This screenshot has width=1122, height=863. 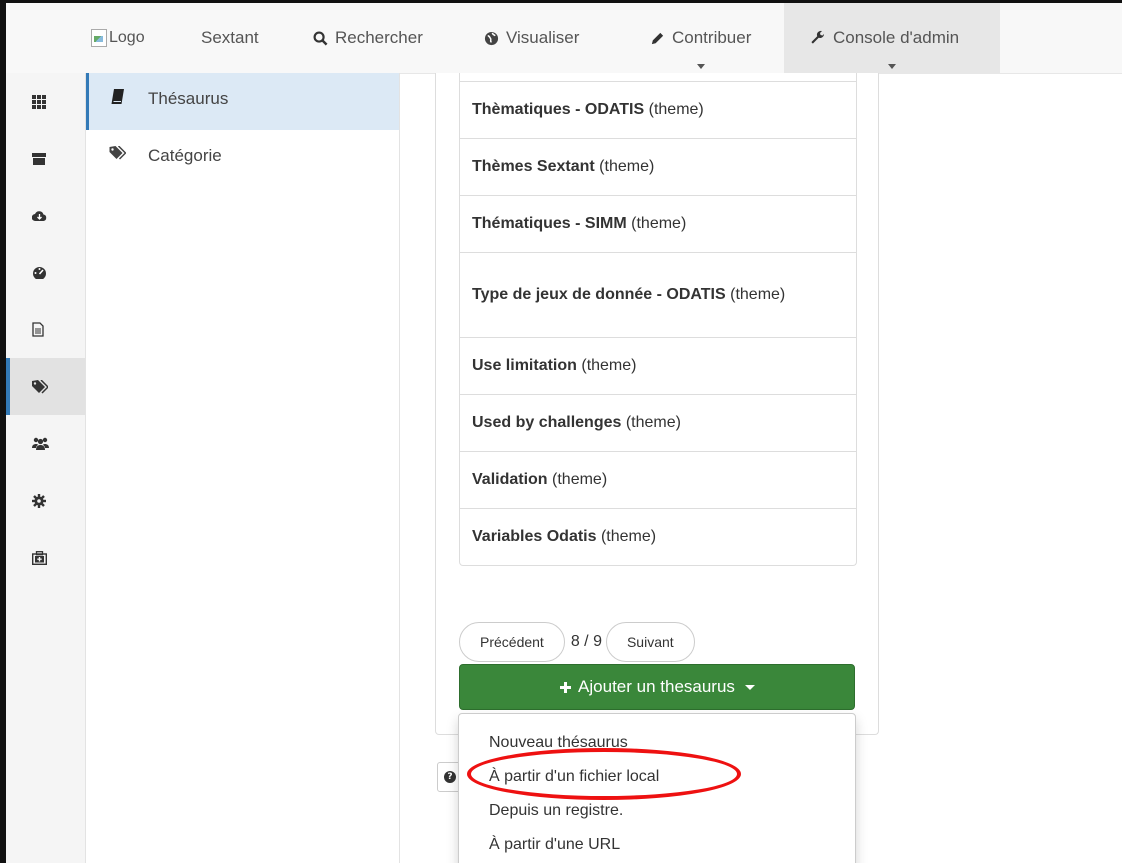 I want to click on thesaurus-list-item: Thématiques - SIMM (theme), so click(x=658, y=223).